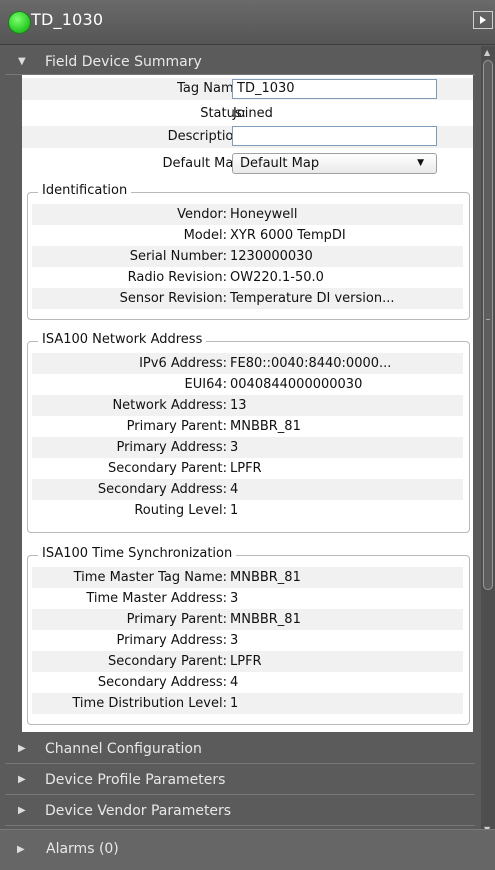 This screenshot has width=495, height=870. I want to click on routing-level-value: 1, so click(234, 510).